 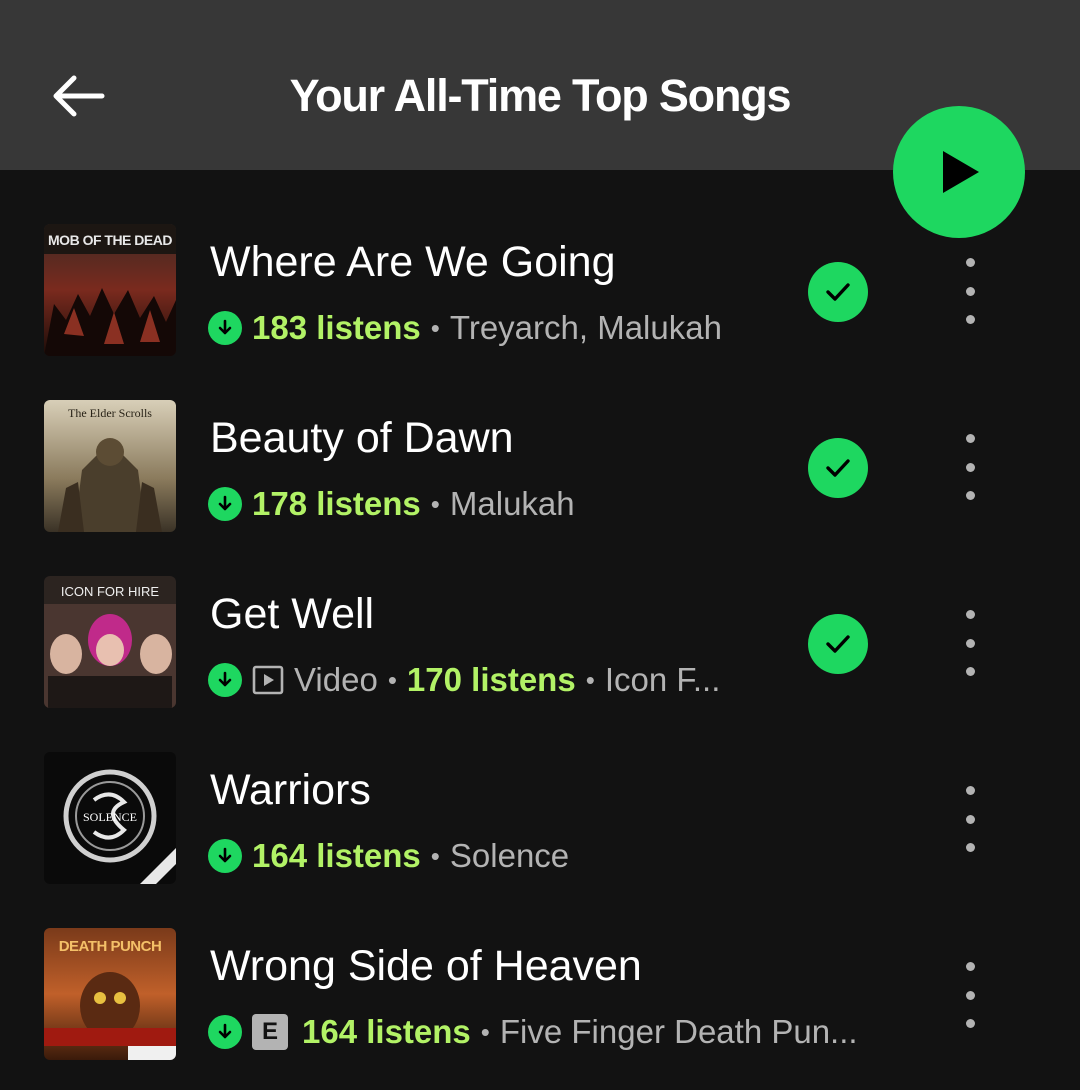 I want to click on song-title: Wrong Side of Heaven, so click(x=426, y=966).